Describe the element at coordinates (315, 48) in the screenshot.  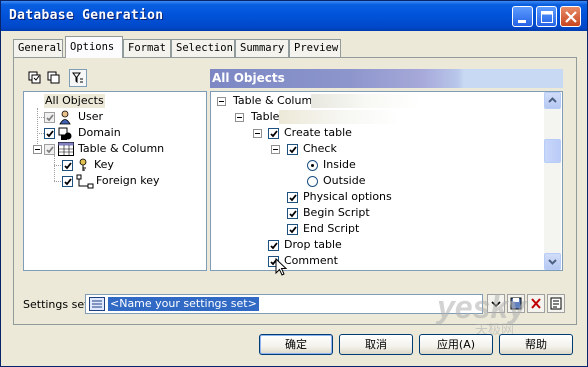
I see `tab-preview: Preview` at that location.